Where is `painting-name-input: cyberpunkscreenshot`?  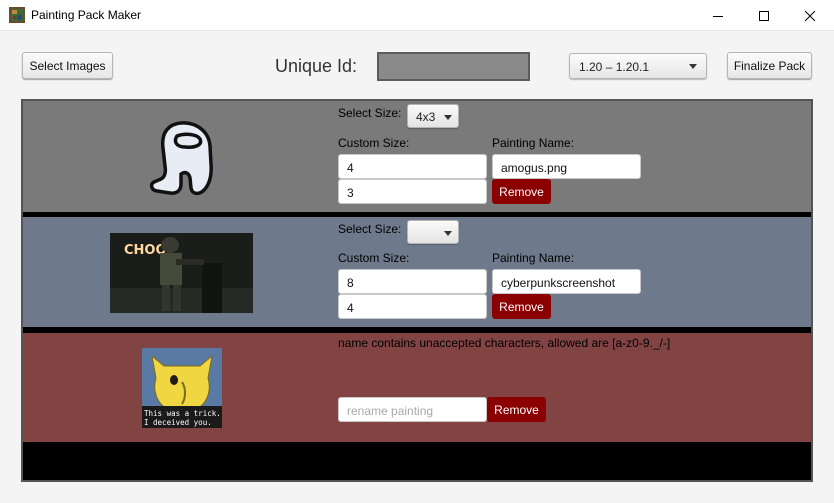
painting-name-input: cyberpunkscreenshot is located at coordinates (566, 281).